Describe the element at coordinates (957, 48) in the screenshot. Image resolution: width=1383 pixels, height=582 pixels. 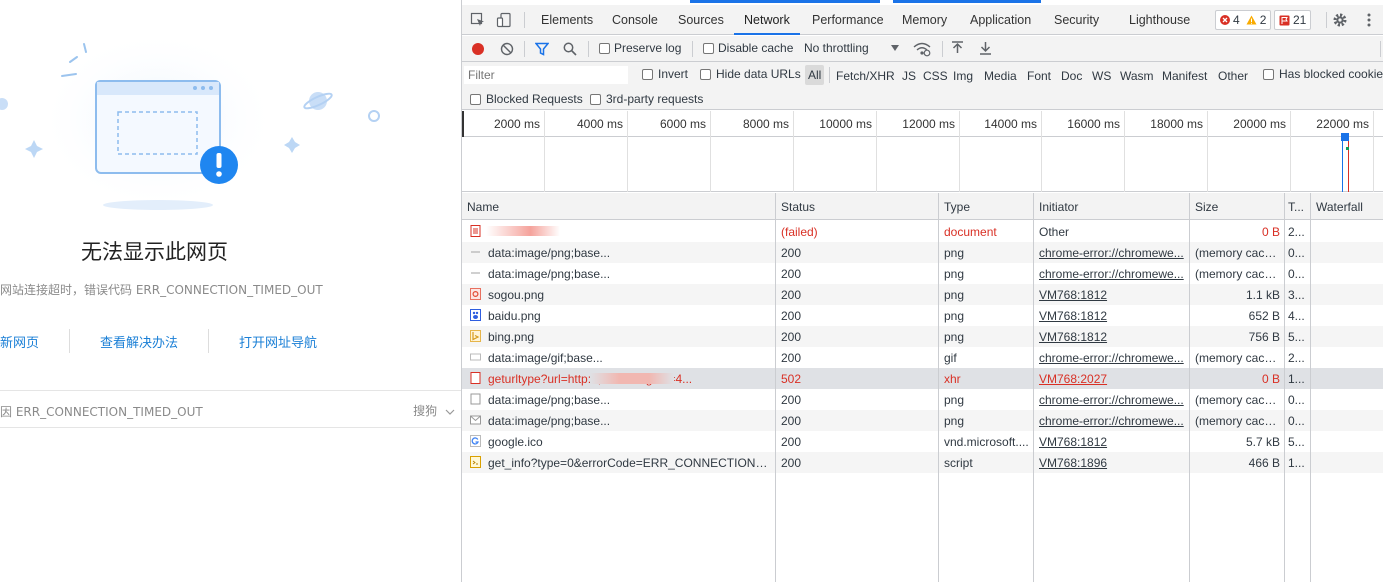
I see `import-har-icon` at that location.